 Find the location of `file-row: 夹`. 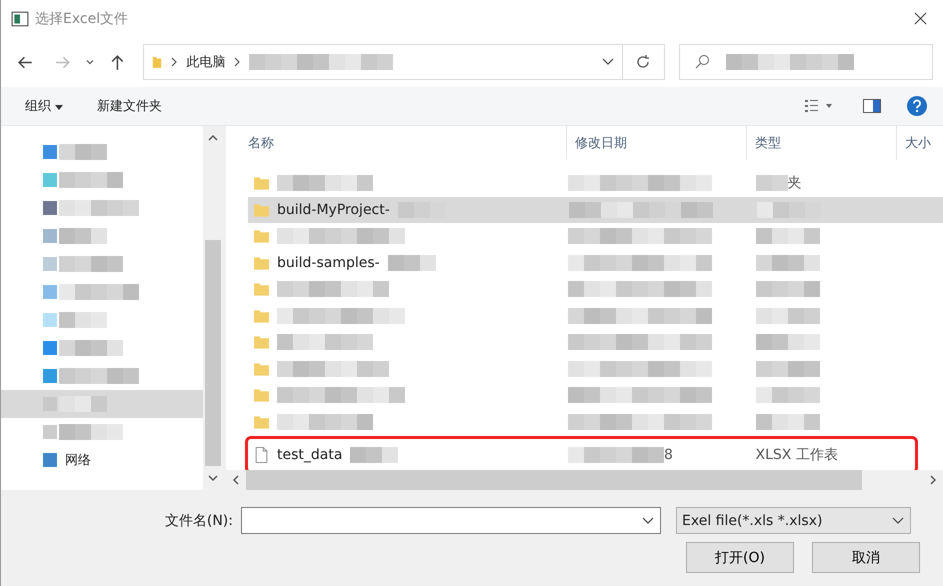

file-row: 夹 is located at coordinates (581, 183).